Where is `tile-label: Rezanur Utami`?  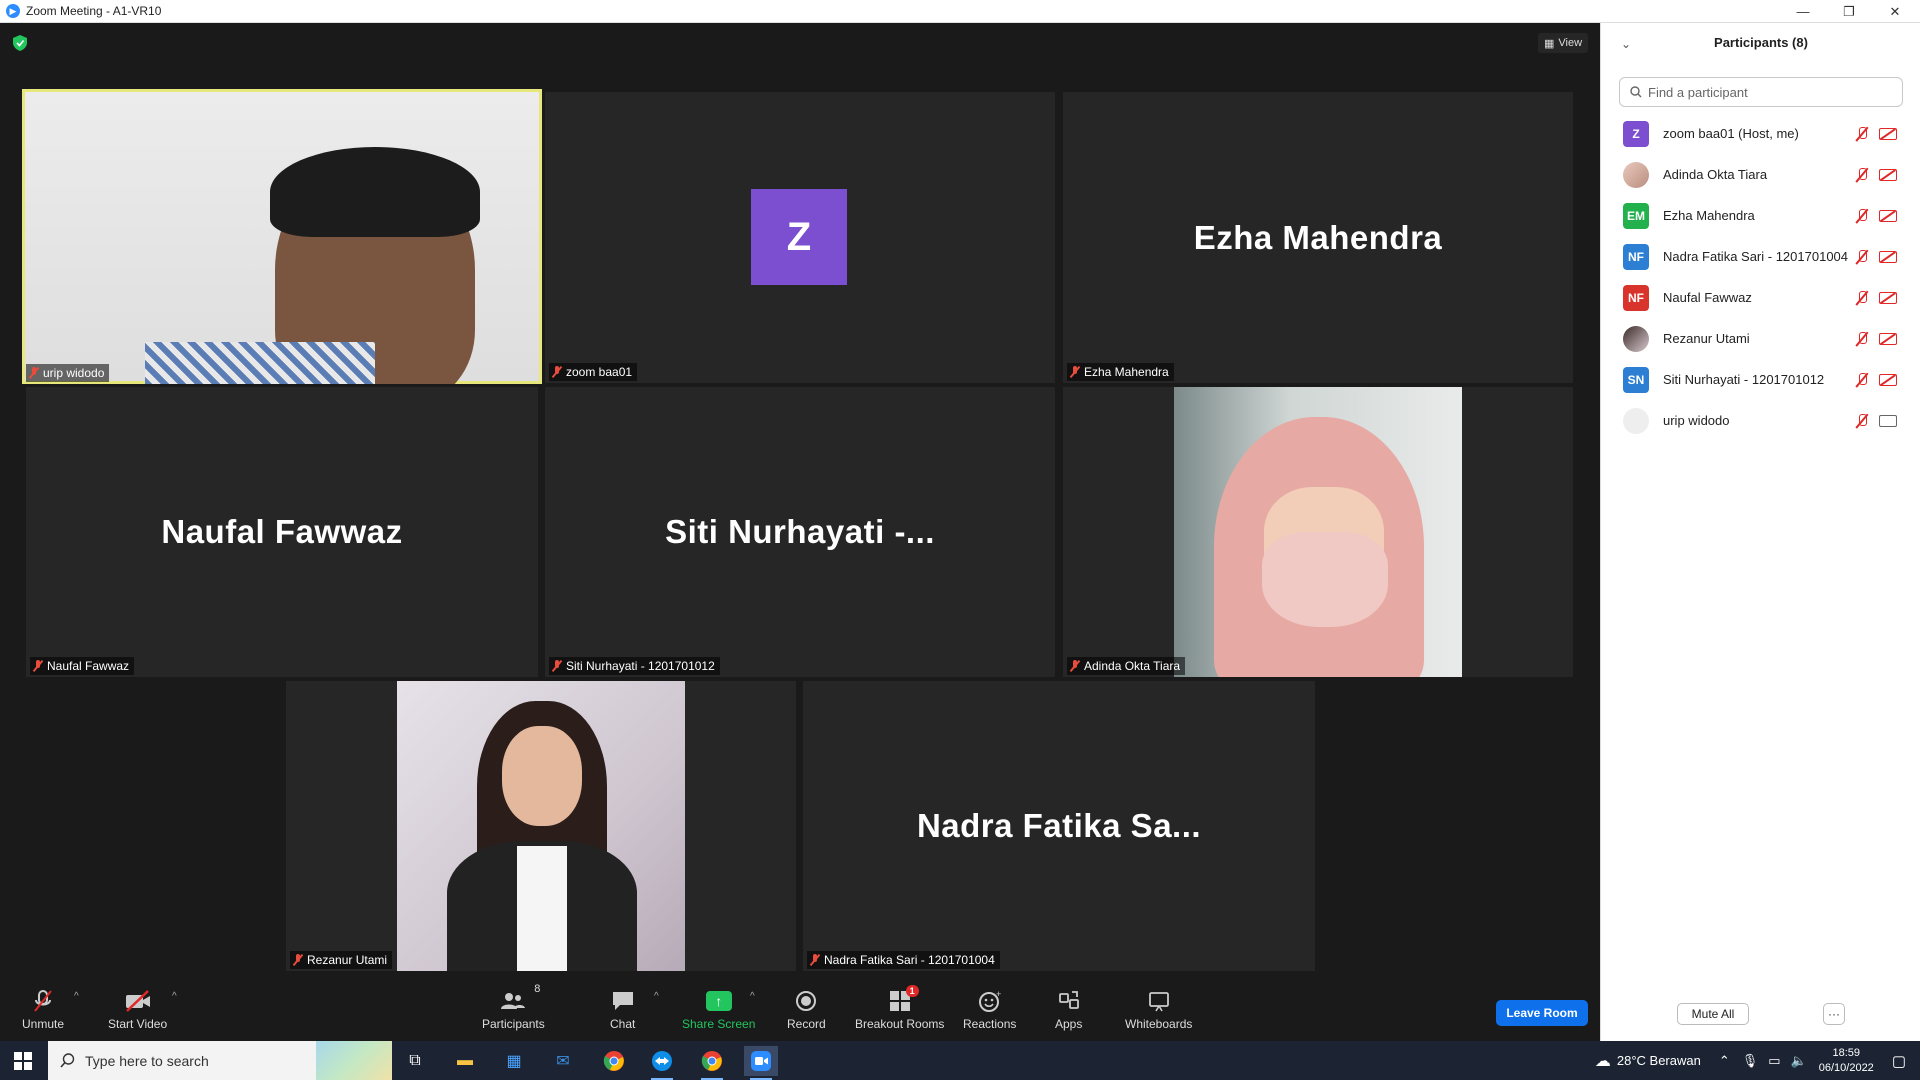
tile-label: Rezanur Utami is located at coordinates (341, 960).